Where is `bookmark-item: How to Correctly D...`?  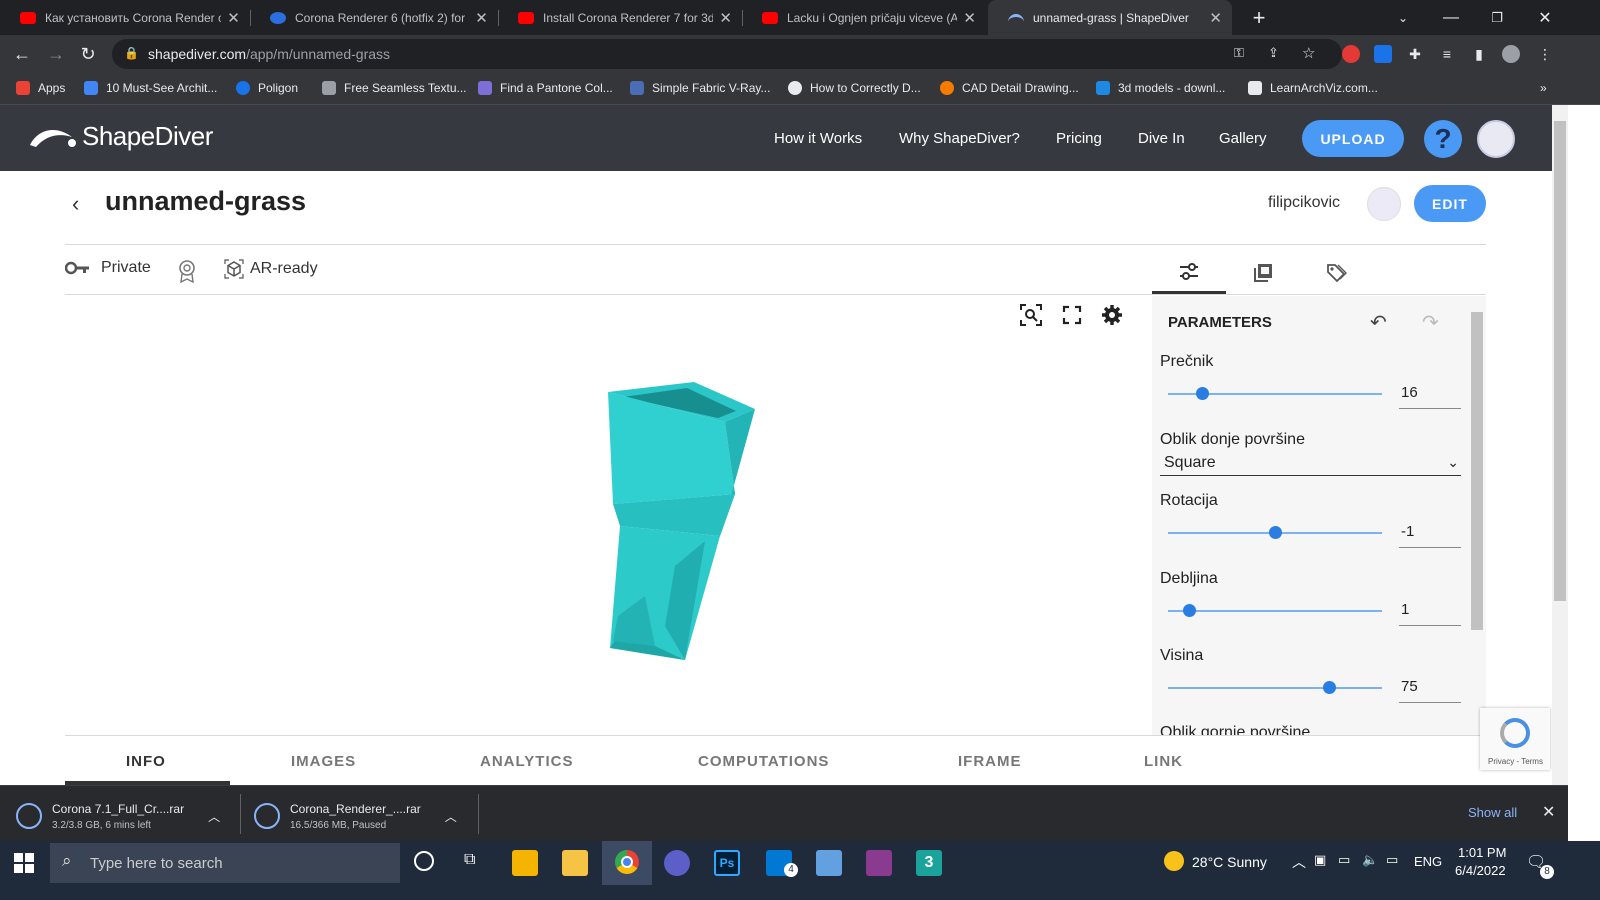 bookmark-item: How to Correctly D... is located at coordinates (854, 88).